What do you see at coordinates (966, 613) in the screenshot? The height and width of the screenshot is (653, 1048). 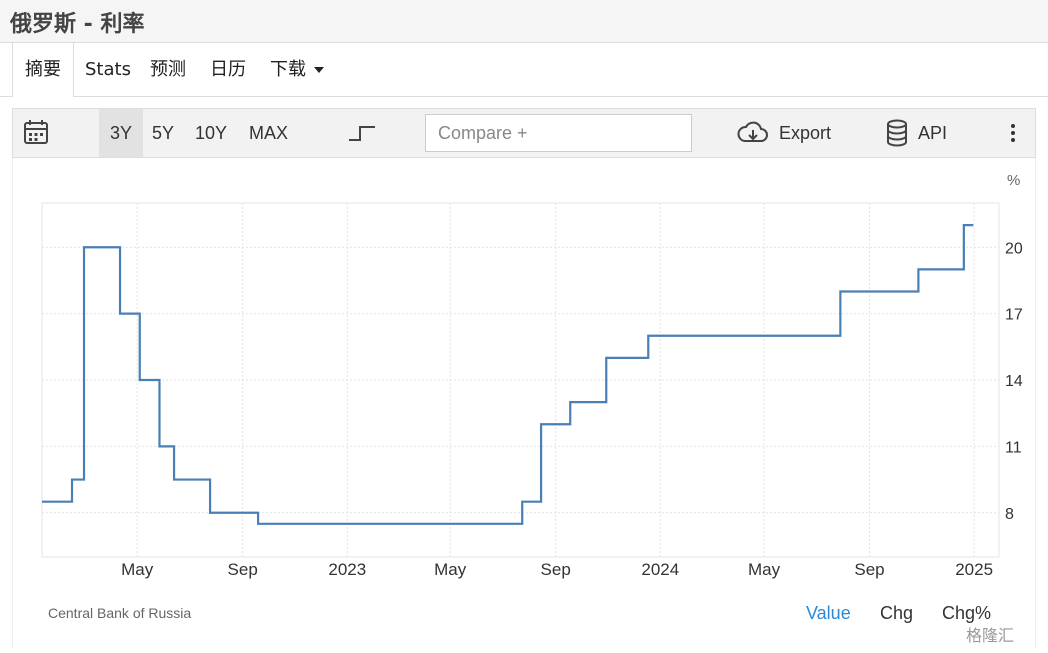 I see `chg-pct-tab: Chg%` at bounding box center [966, 613].